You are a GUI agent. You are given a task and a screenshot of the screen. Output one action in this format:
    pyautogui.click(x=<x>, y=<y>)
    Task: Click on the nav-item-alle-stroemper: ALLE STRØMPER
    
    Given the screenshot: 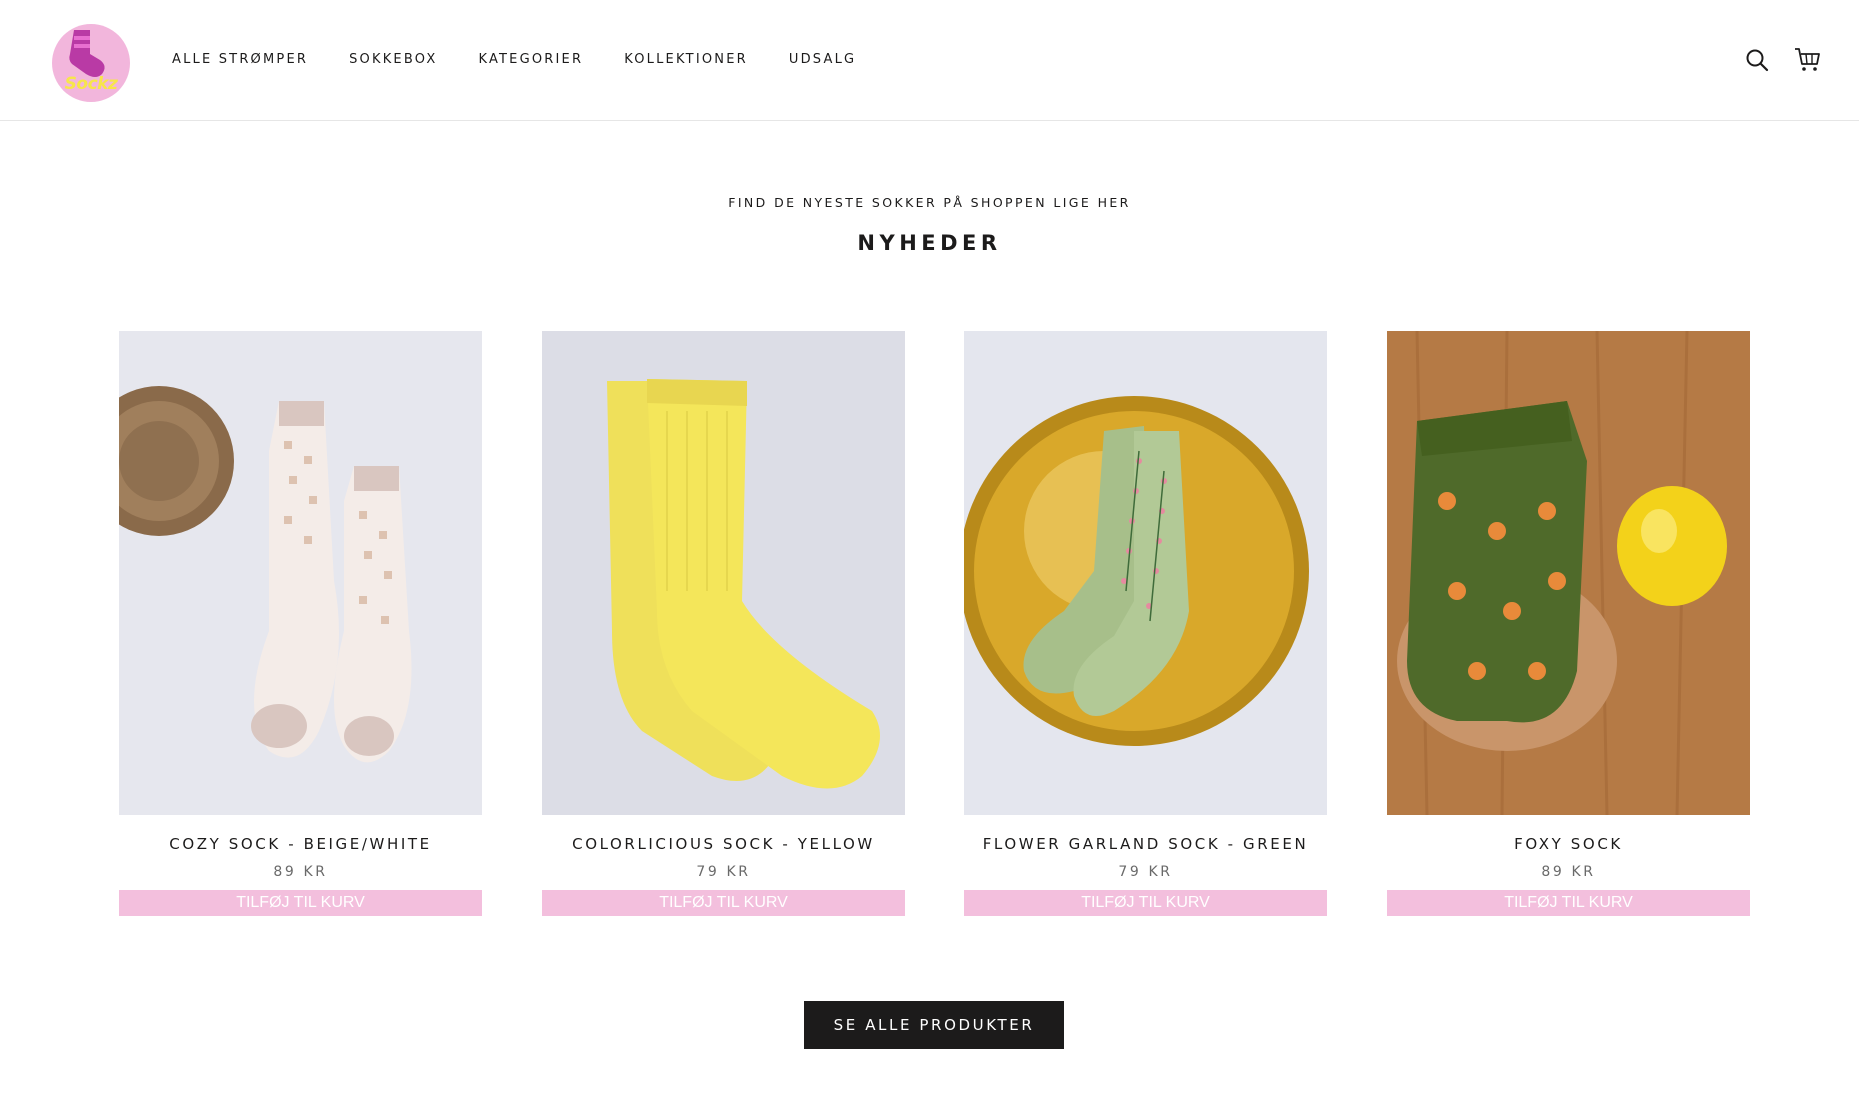 What is the action you would take?
    pyautogui.click(x=240, y=59)
    